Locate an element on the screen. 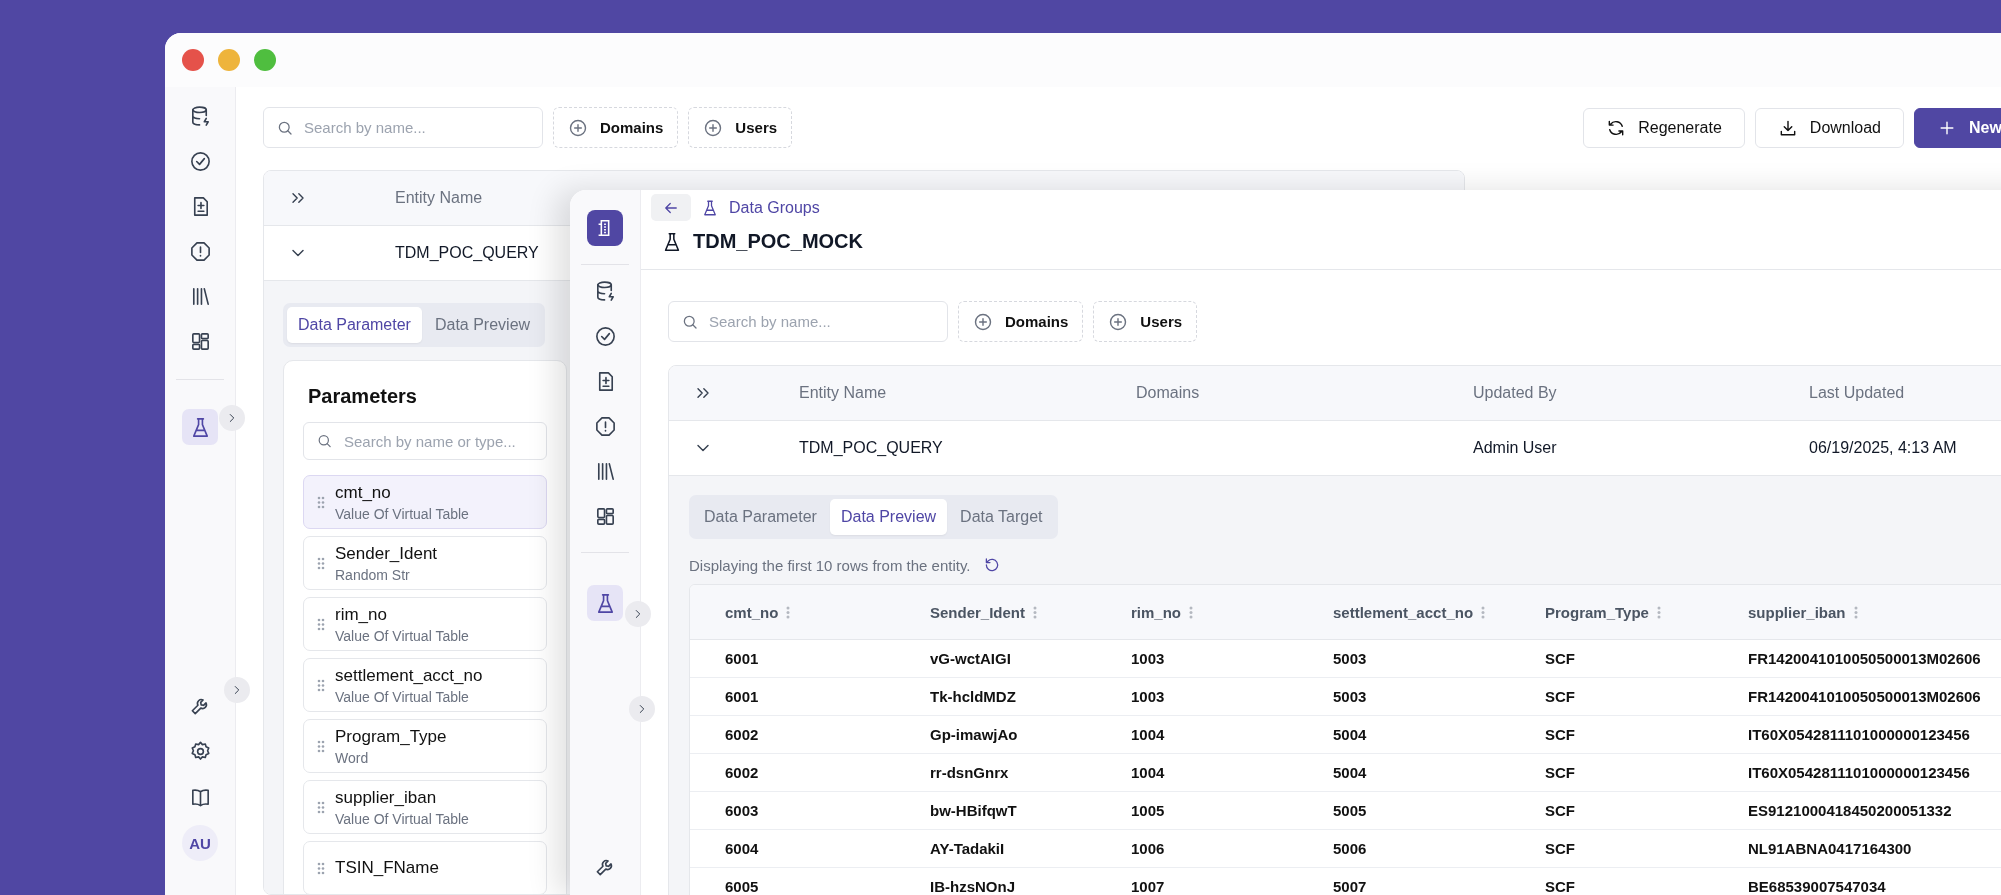 The width and height of the screenshot is (2001, 895). parameter-item: Program_Type Word is located at coordinates (425, 746).